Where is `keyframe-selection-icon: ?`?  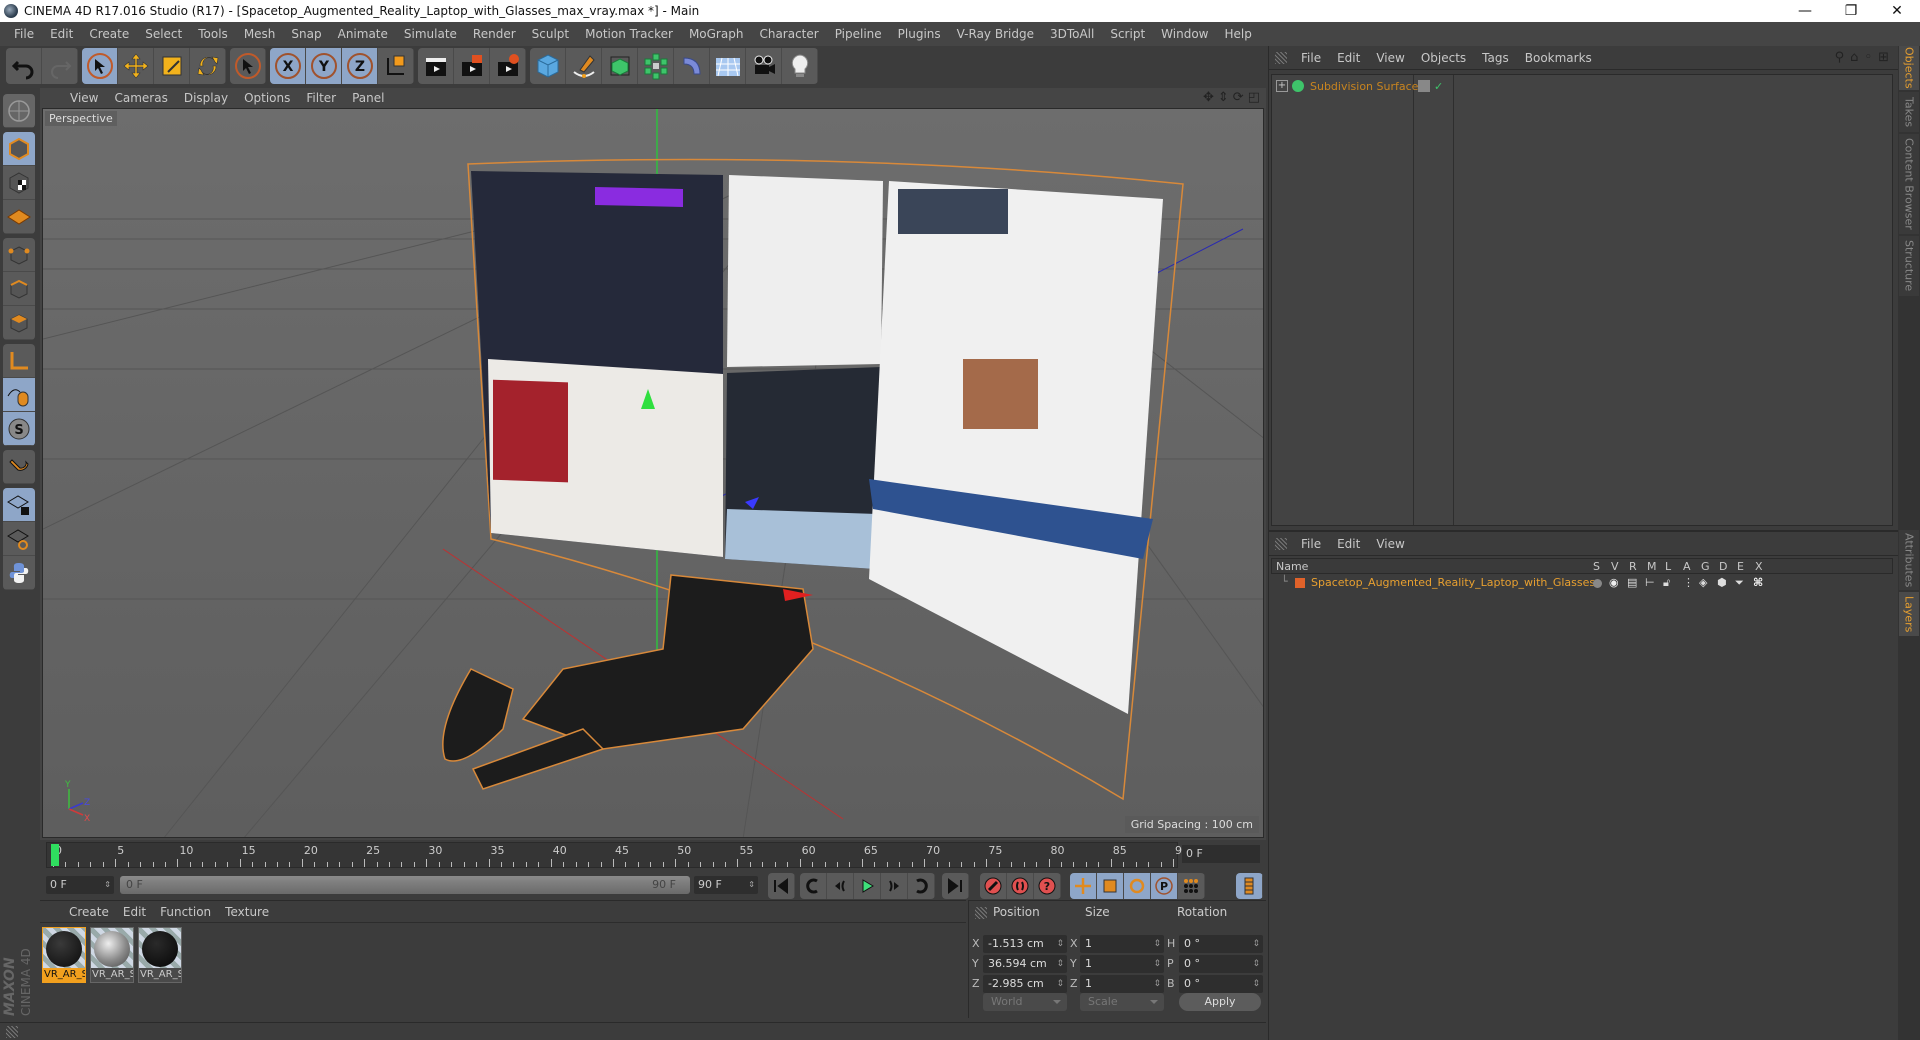 keyframe-selection-icon: ? is located at coordinates (1047, 886).